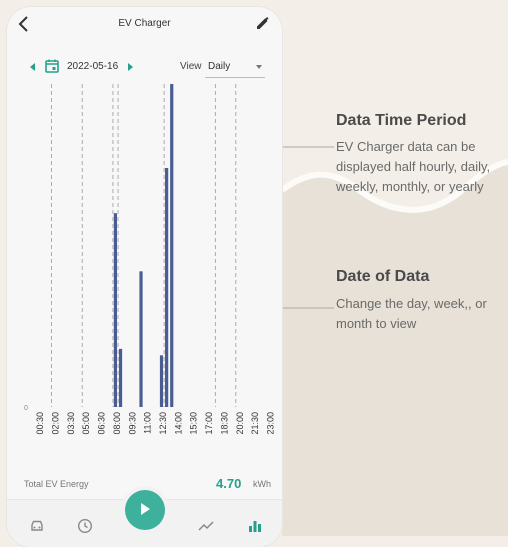  I want to click on x-tick-label: 00:30, so click(40, 423).